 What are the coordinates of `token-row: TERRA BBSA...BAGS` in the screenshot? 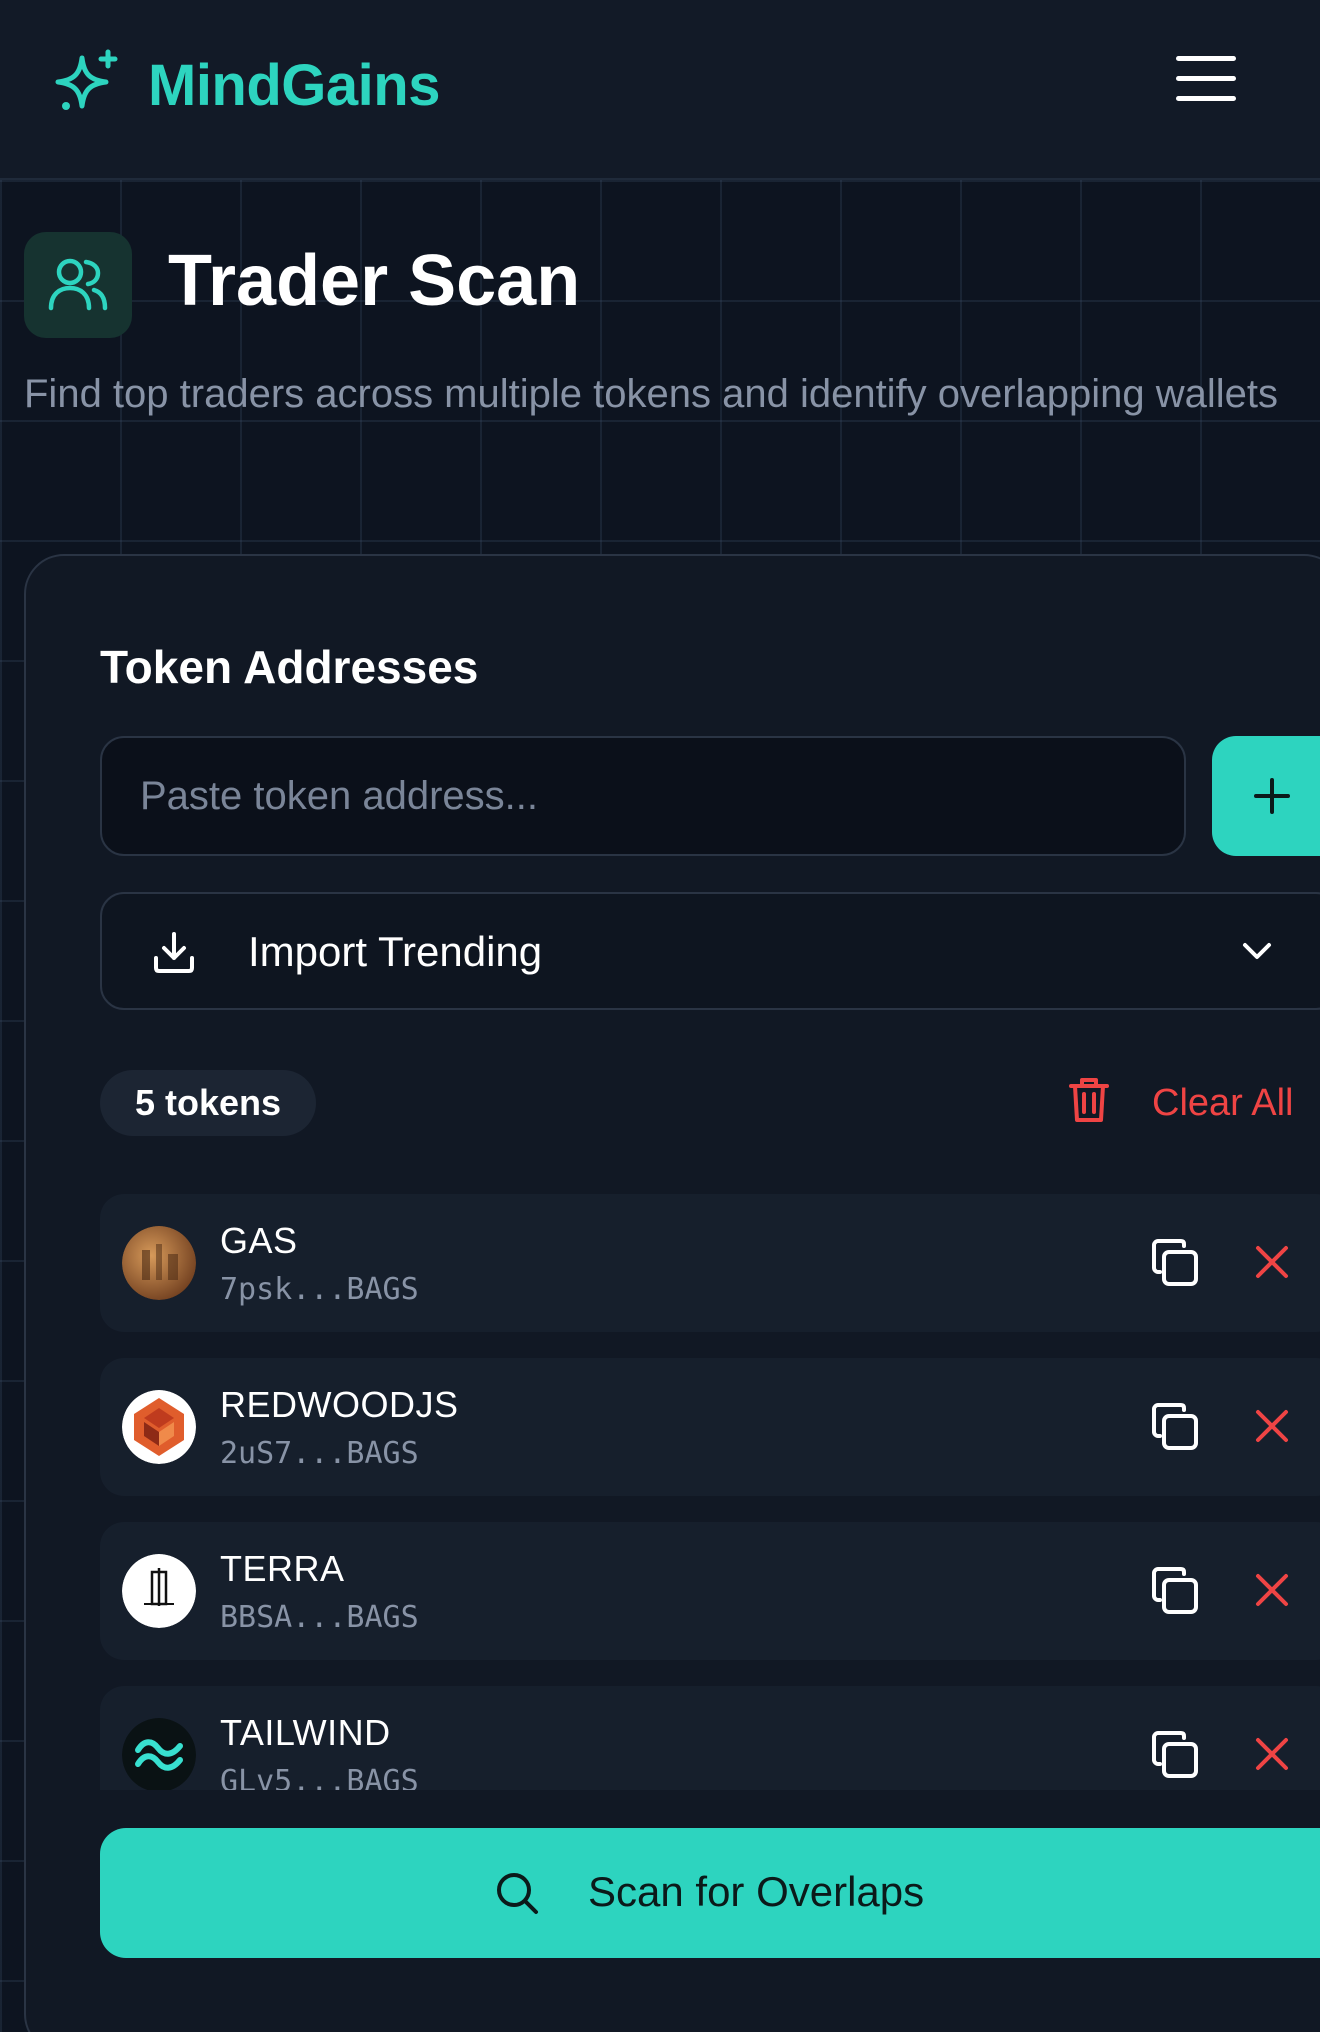 It's located at (710, 1591).